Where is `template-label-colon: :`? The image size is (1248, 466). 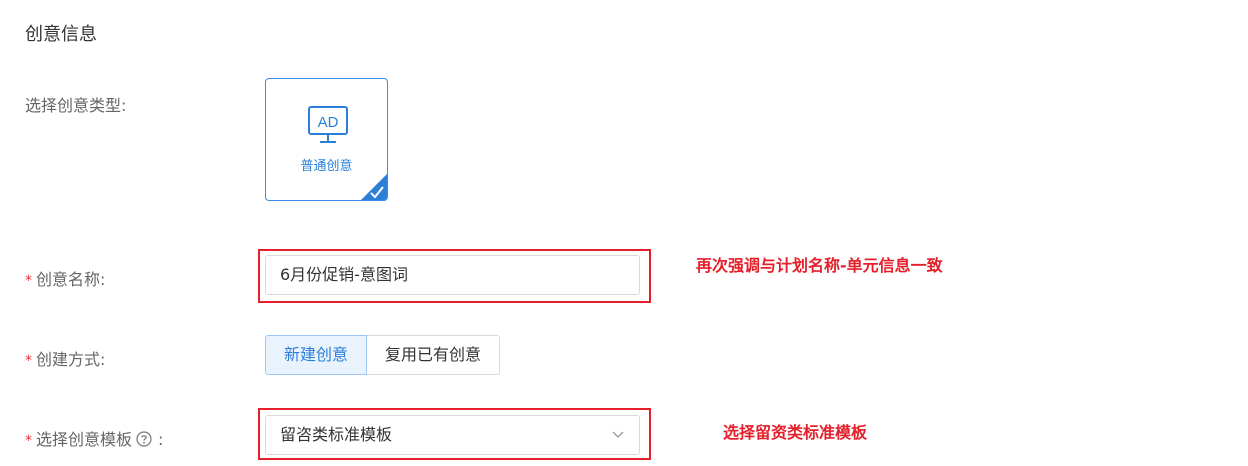 template-label-colon: : is located at coordinates (161, 439).